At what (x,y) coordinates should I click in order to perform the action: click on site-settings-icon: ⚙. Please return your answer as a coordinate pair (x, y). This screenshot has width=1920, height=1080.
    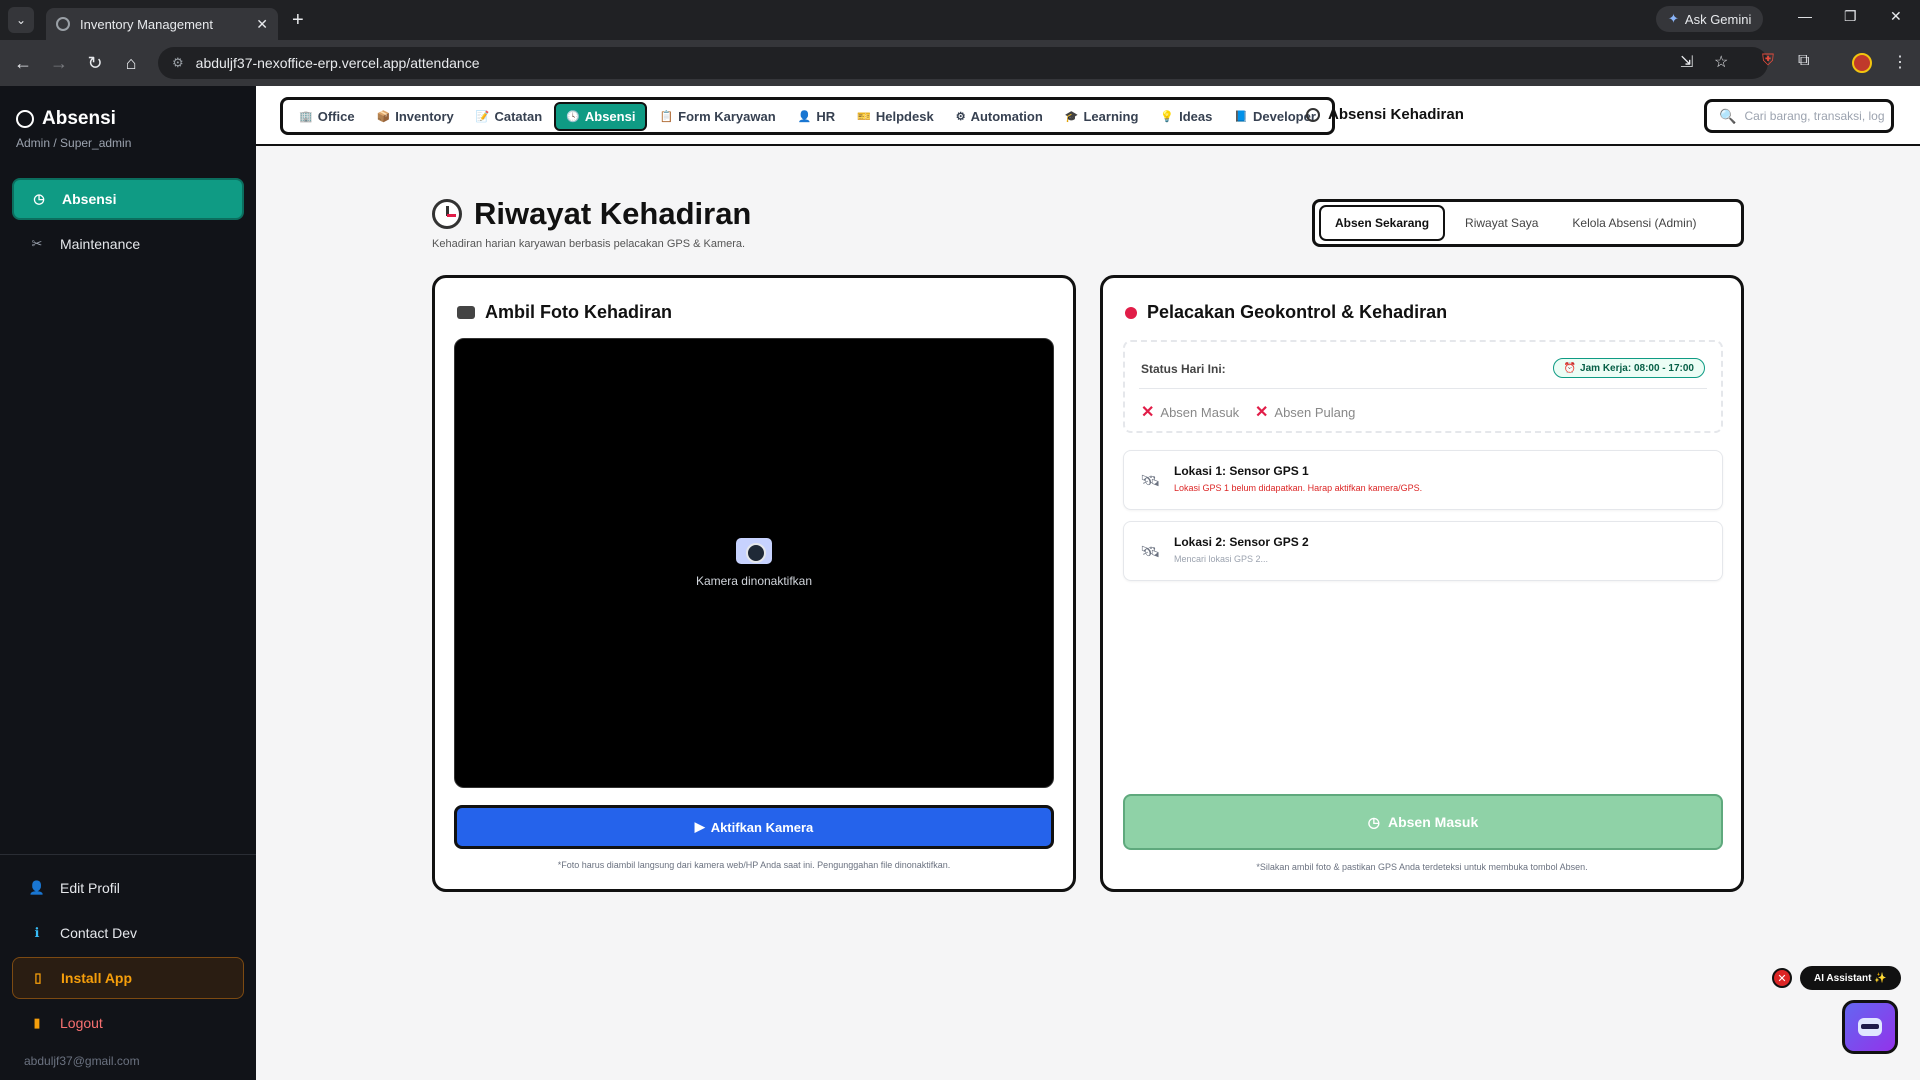
    Looking at the image, I should click on (178, 63).